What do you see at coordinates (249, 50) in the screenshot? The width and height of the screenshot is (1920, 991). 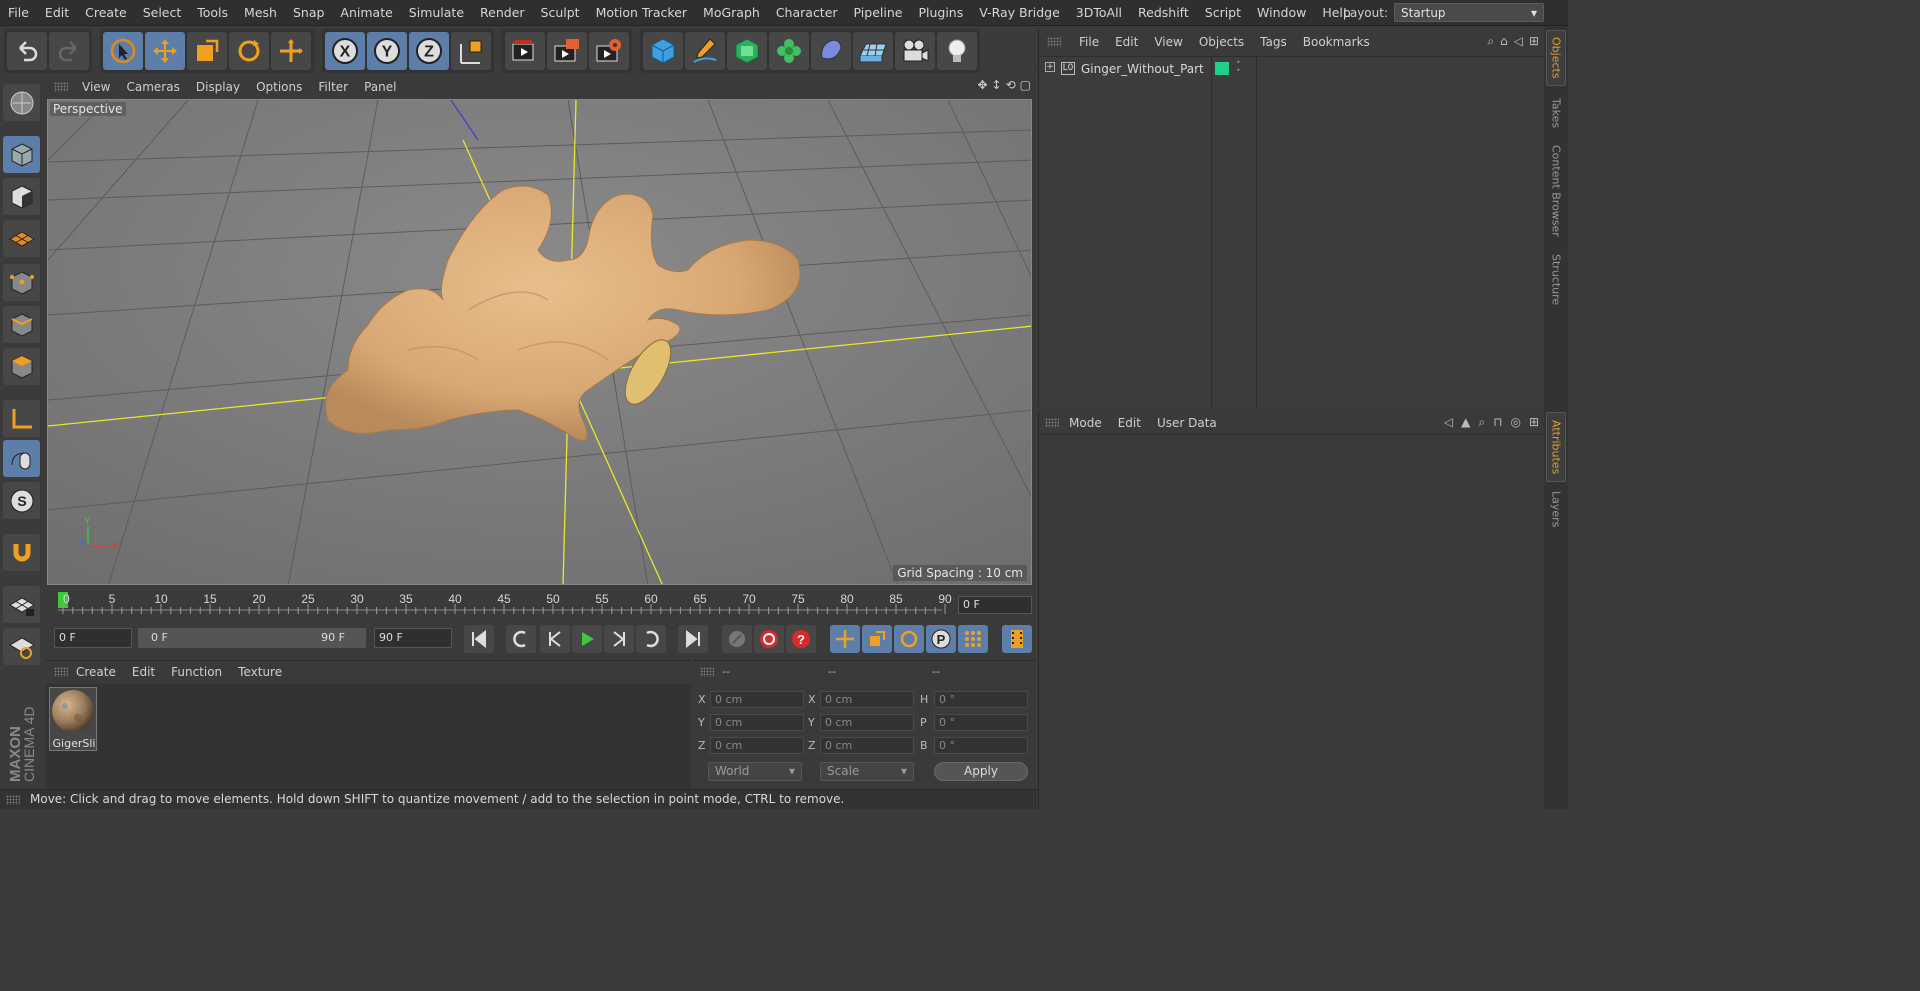 I see `rotate-button` at bounding box center [249, 50].